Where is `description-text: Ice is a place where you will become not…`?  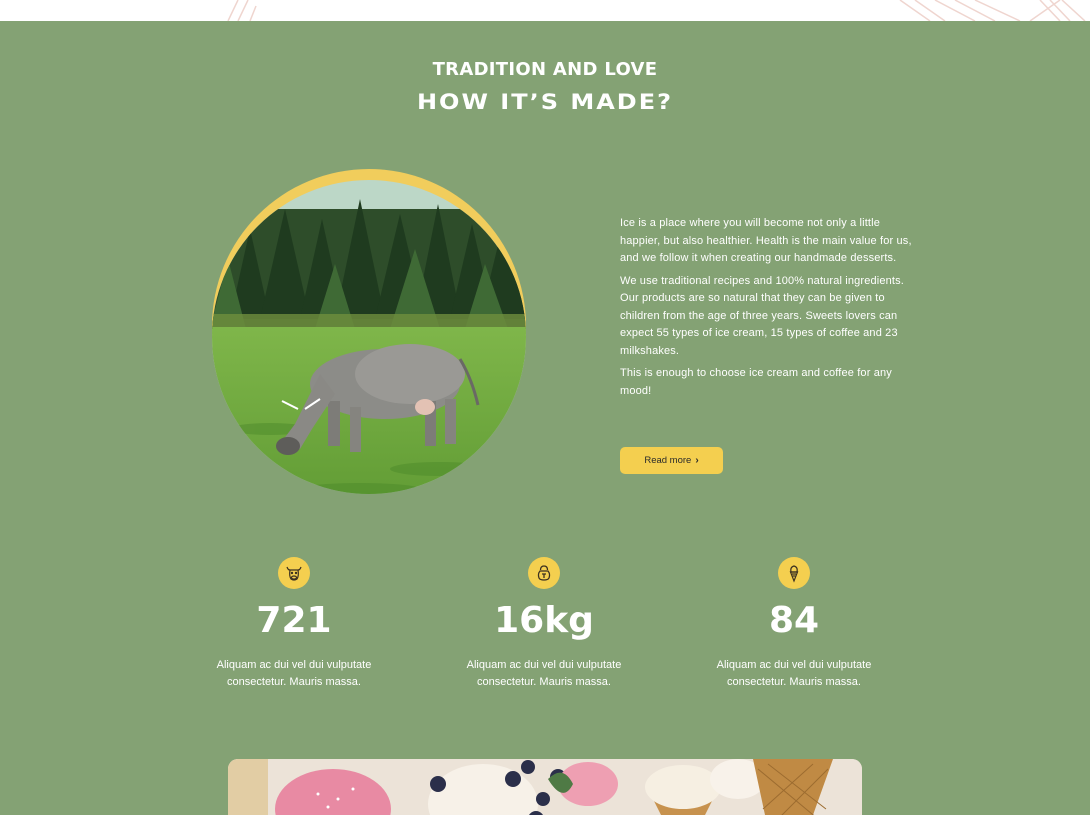
description-text: Ice is a place where you will become not… is located at coordinates (766, 310).